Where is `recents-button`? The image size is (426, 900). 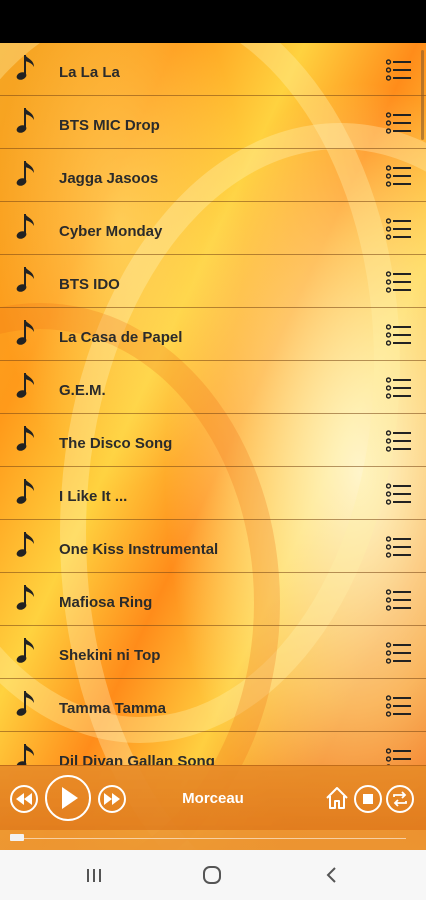 recents-button is located at coordinates (94, 875).